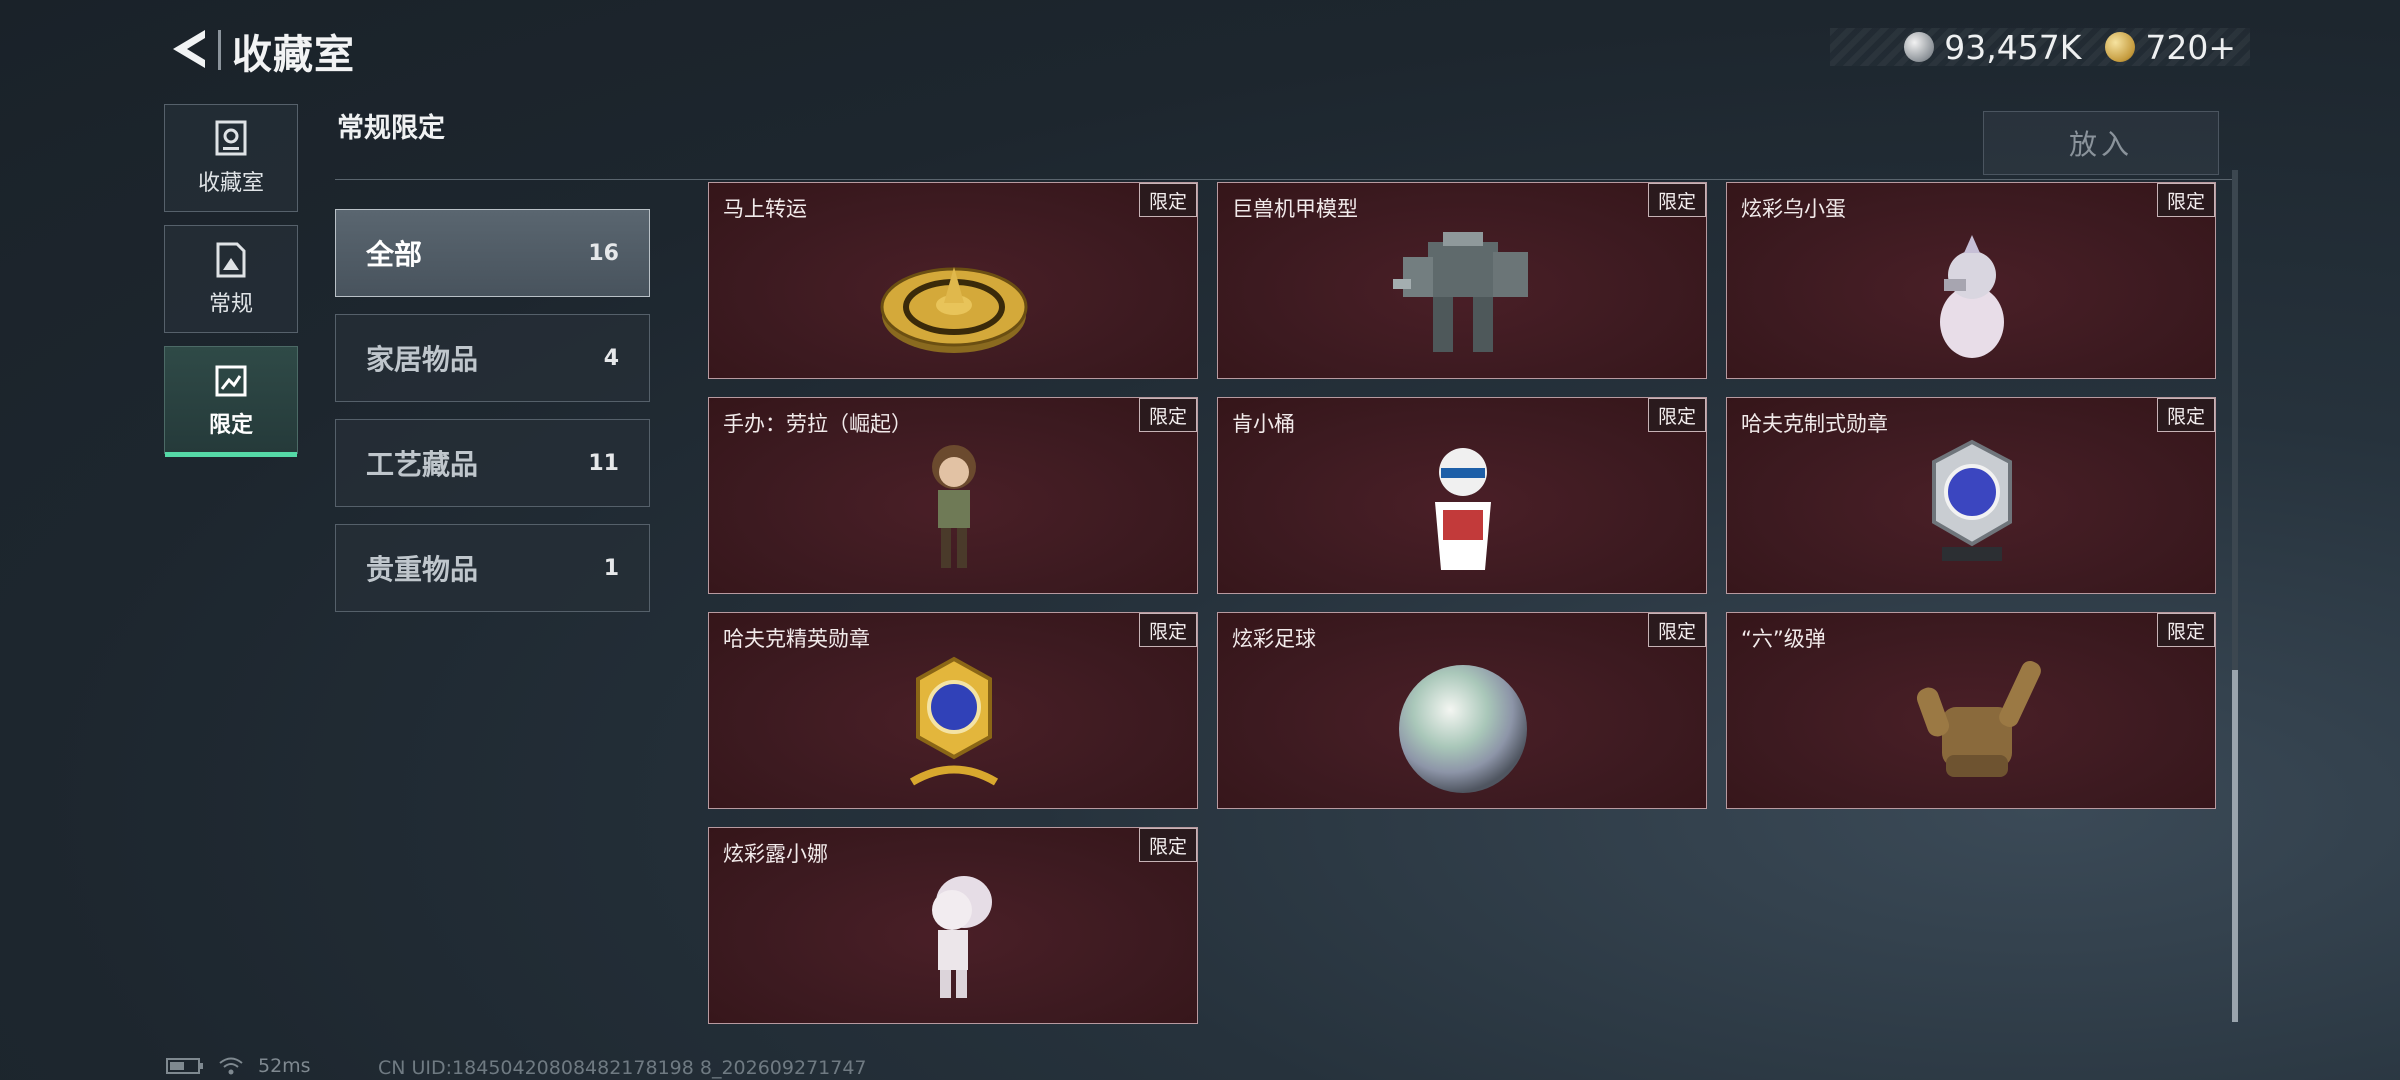 The width and height of the screenshot is (2400, 1080). I want to click on gold-medal-image, so click(954, 721).